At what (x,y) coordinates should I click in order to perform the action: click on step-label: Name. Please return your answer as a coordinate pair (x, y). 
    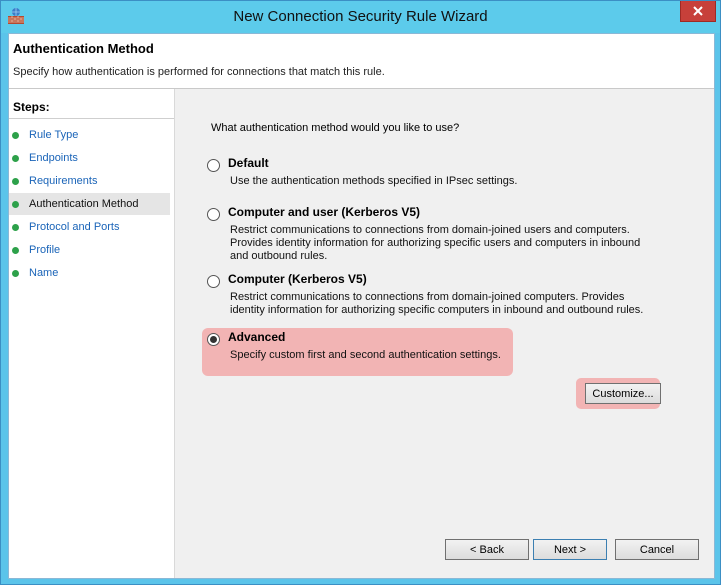
    Looking at the image, I should click on (44, 273).